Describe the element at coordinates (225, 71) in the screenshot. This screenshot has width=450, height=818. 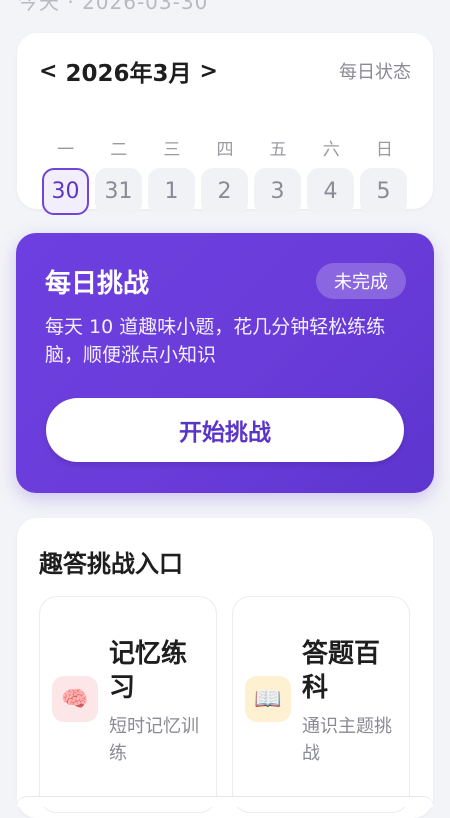
I see `calendar-header: < 2026年3月 > 每日状态` at that location.